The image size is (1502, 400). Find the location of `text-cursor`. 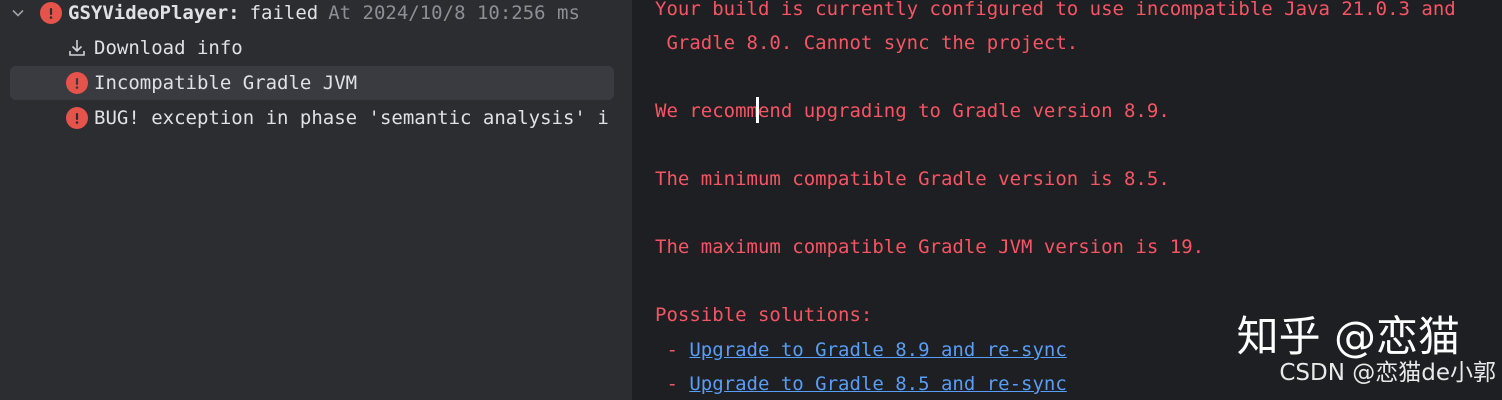

text-cursor is located at coordinates (757, 110).